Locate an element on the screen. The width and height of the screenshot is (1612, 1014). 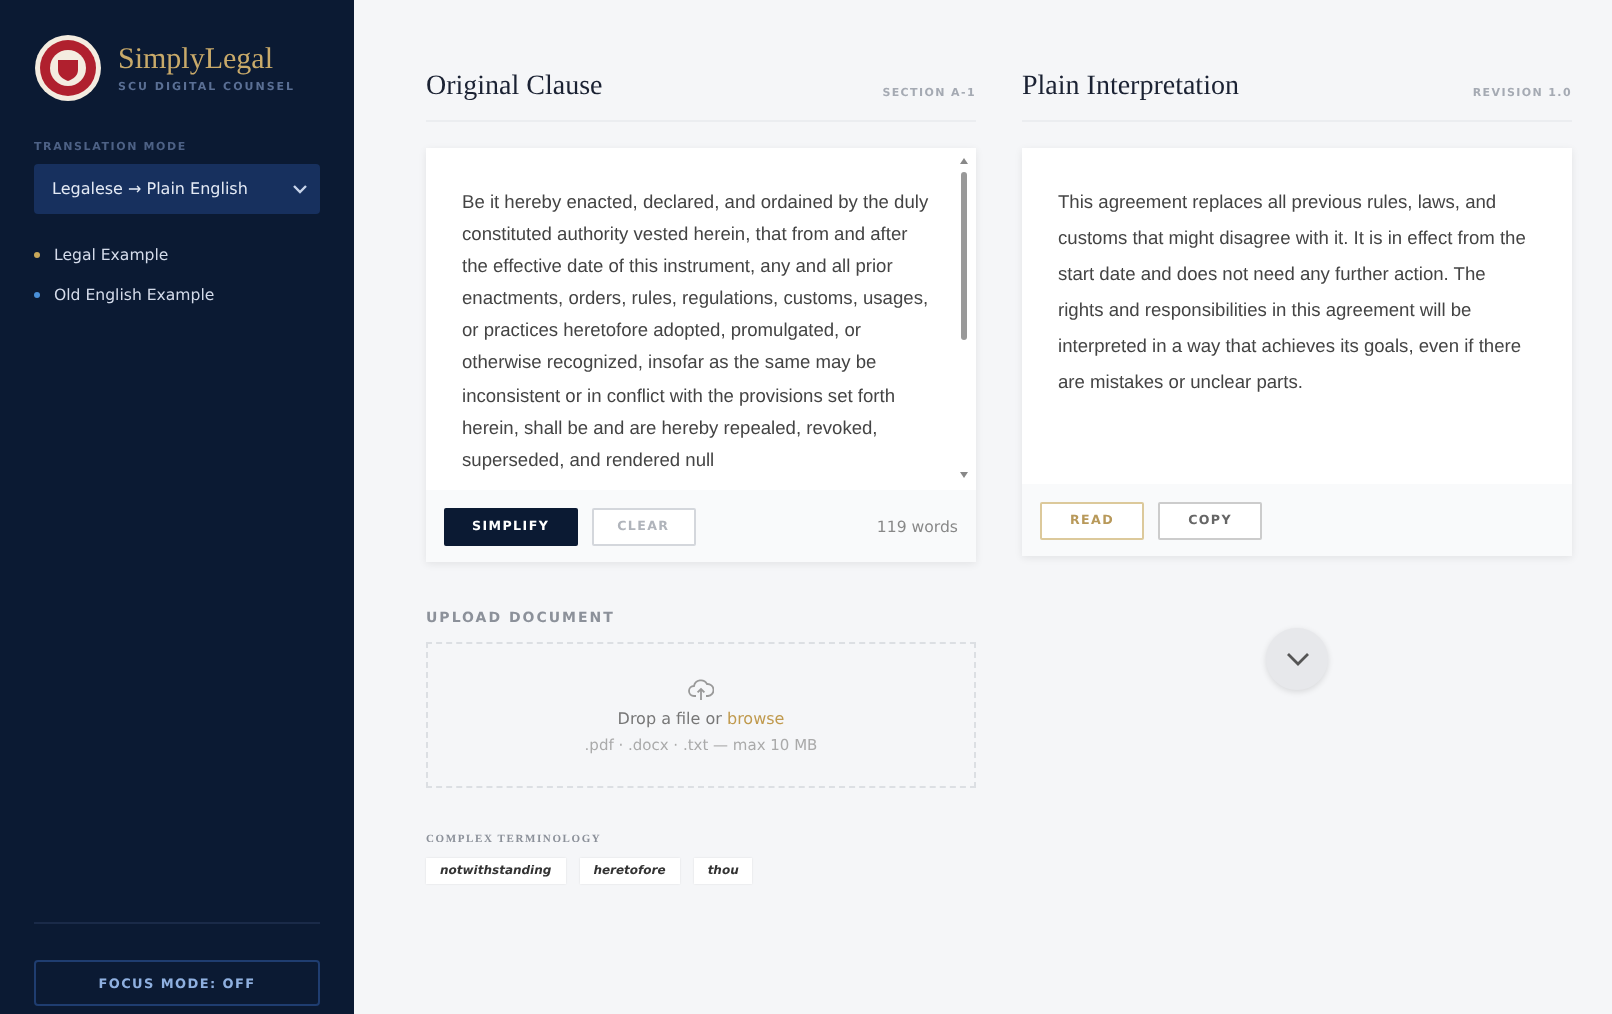
interpretation-text: This agreement replaces all previous rules, laws, and customs that might disagree with it. It is in effect from the start date and does not need any further action. The rights and responsibilities in this agreement will be interpreted in a way that achieves its goals, even if there are mistakes or unclear parts. is located at coordinates (1292, 293).